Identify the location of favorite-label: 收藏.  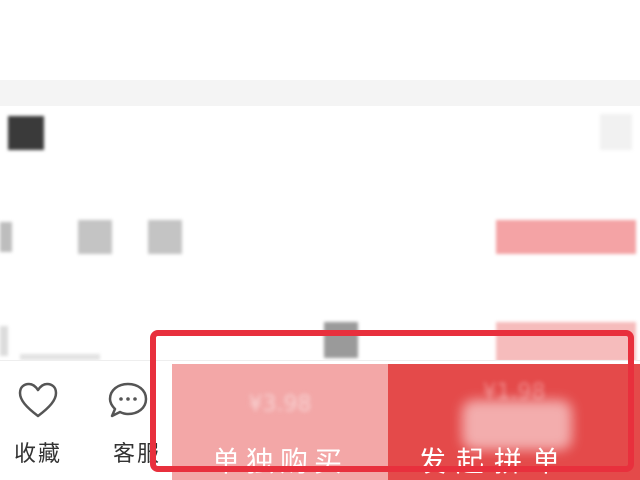
(37, 454).